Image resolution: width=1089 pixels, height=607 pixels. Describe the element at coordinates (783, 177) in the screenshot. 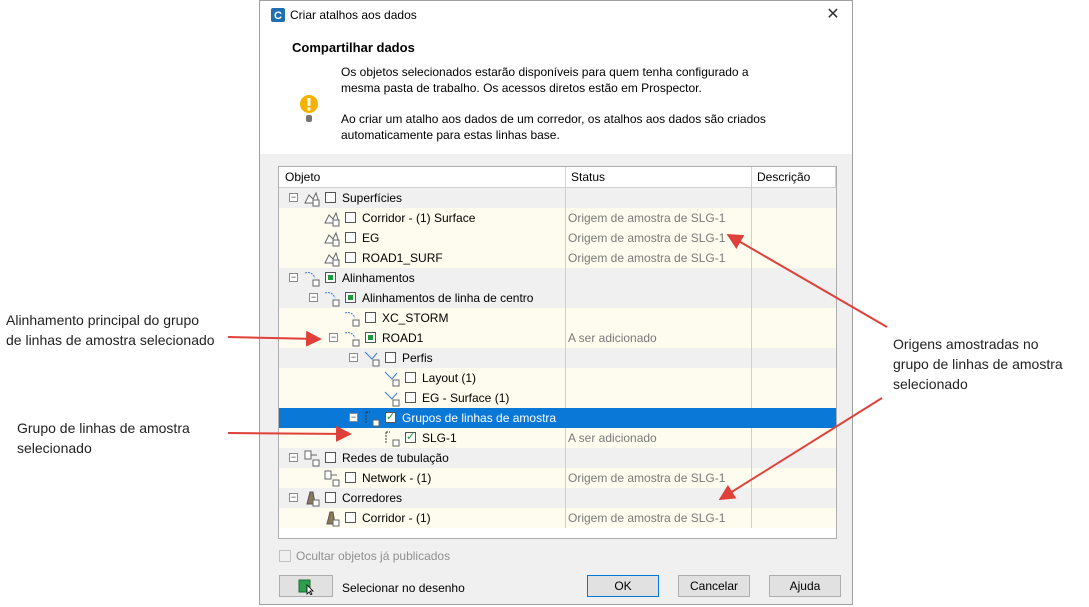

I see `column-header-description: Descrição` at that location.